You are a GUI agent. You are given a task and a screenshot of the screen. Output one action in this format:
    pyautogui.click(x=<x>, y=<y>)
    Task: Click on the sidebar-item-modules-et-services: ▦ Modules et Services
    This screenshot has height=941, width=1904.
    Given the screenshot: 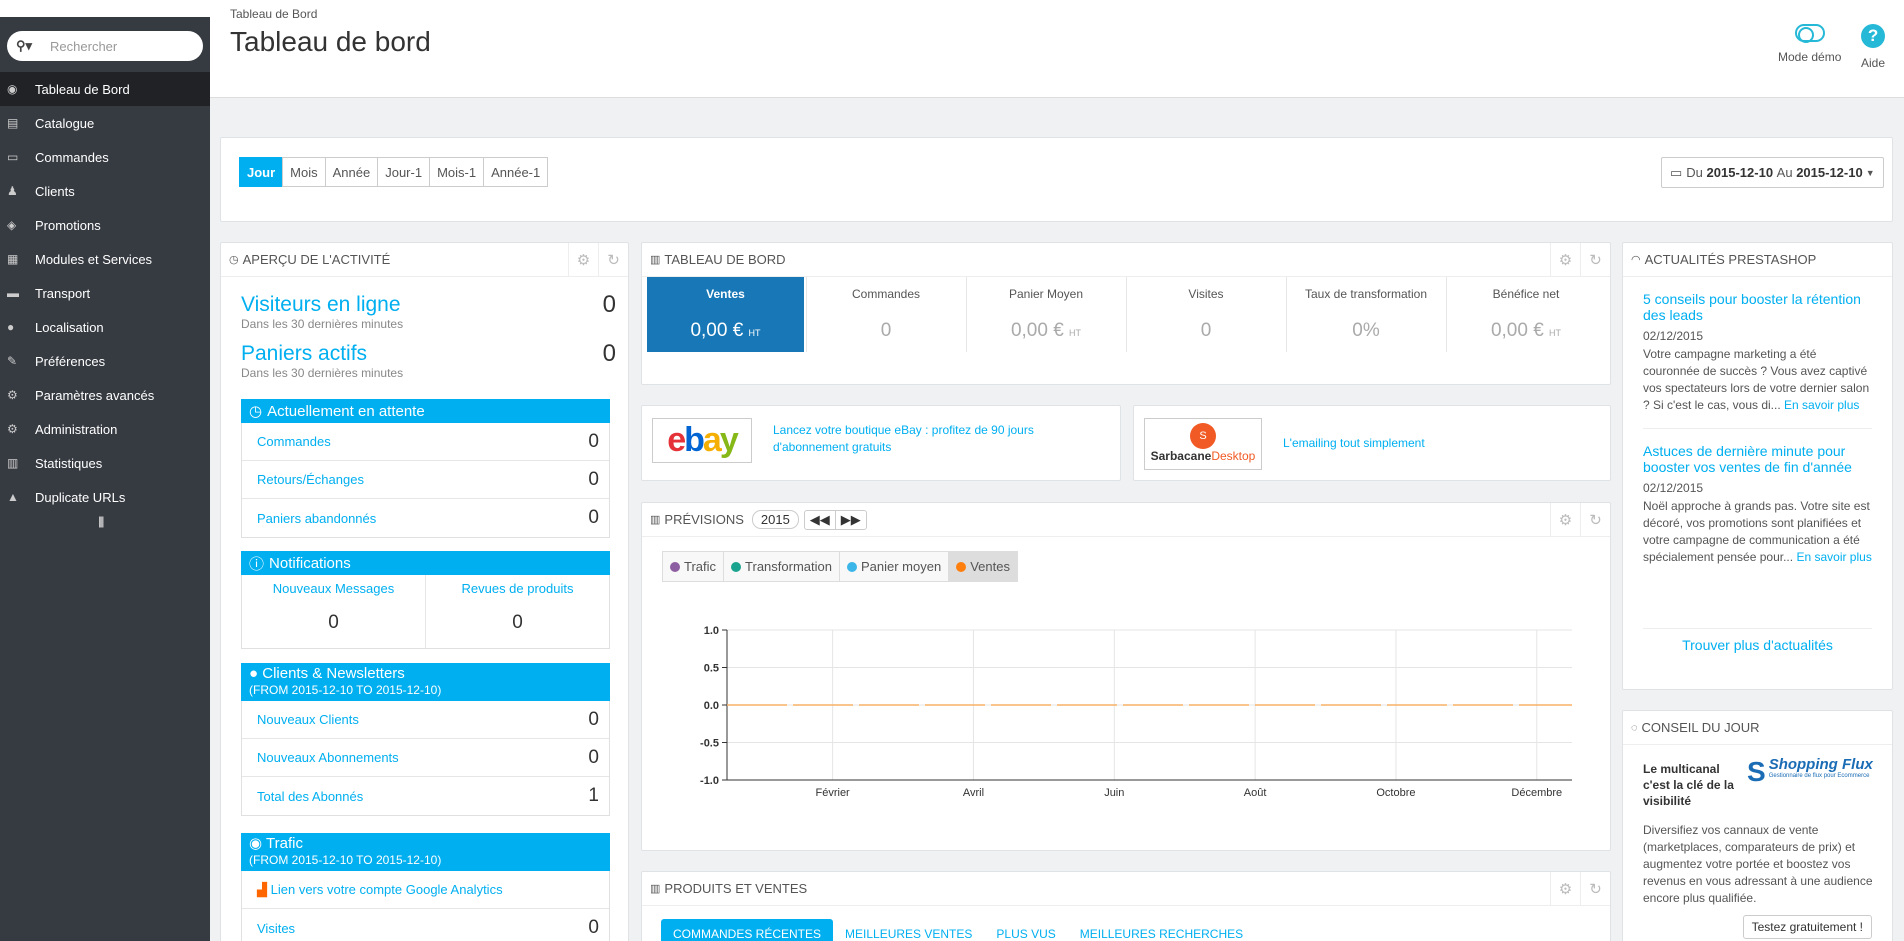 What is the action you would take?
    pyautogui.click(x=105, y=259)
    